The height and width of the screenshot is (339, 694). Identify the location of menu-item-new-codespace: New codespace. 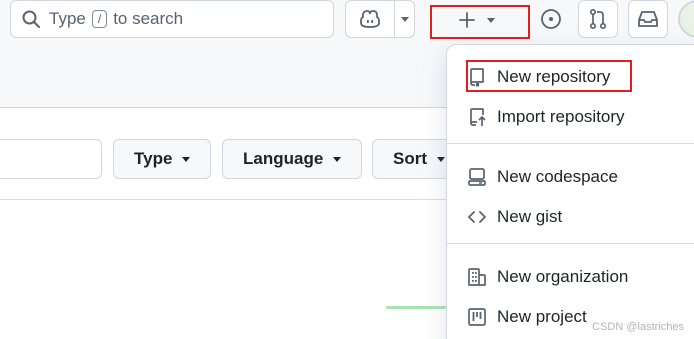
(570, 177).